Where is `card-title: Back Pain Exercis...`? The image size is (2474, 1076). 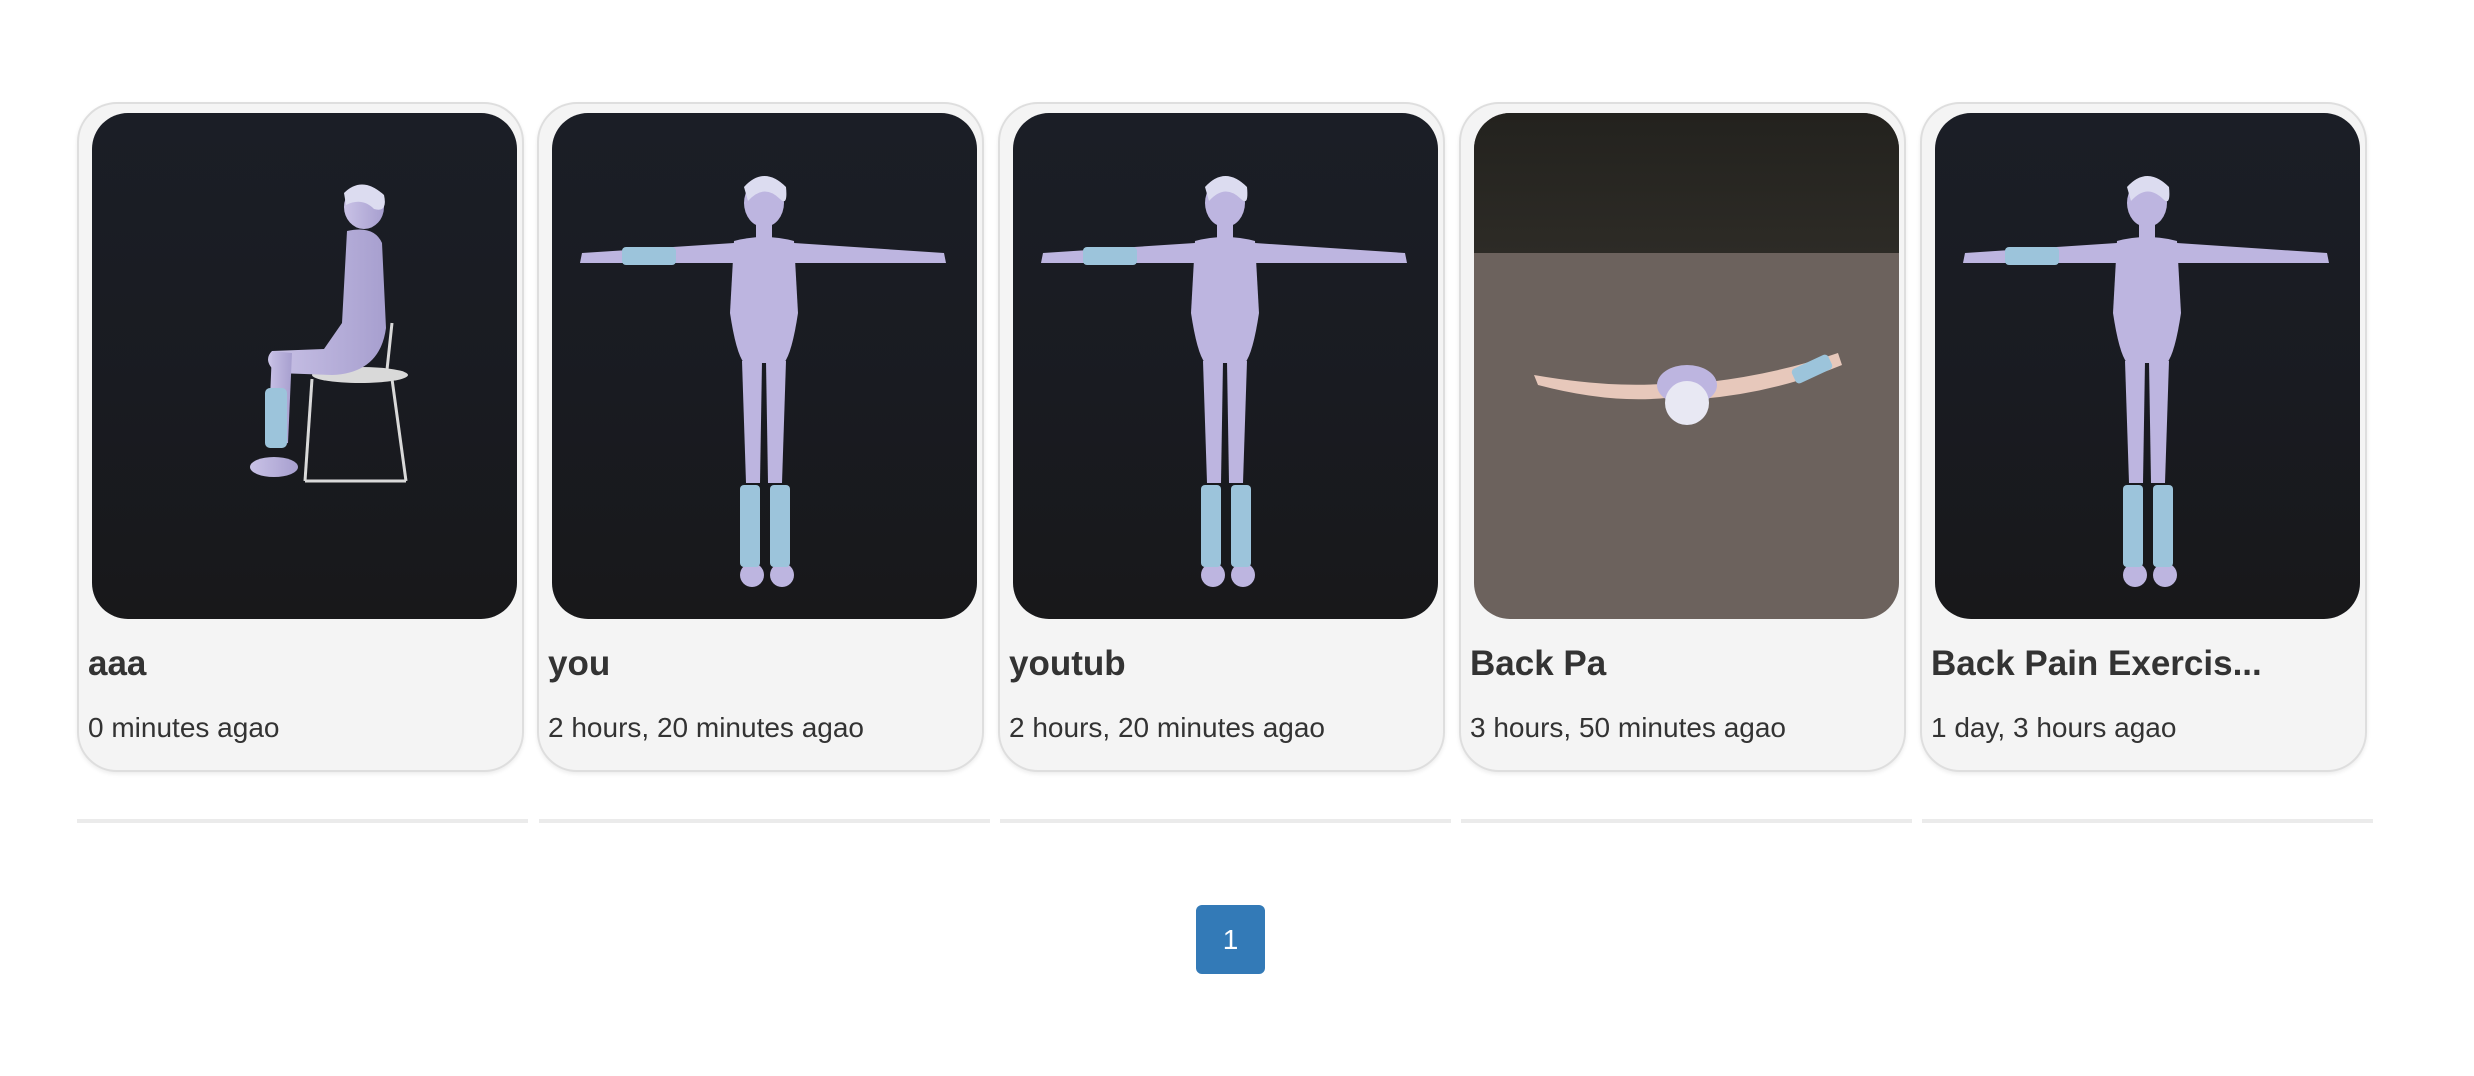
card-title: Back Pain Exercis... is located at coordinates (2096, 664).